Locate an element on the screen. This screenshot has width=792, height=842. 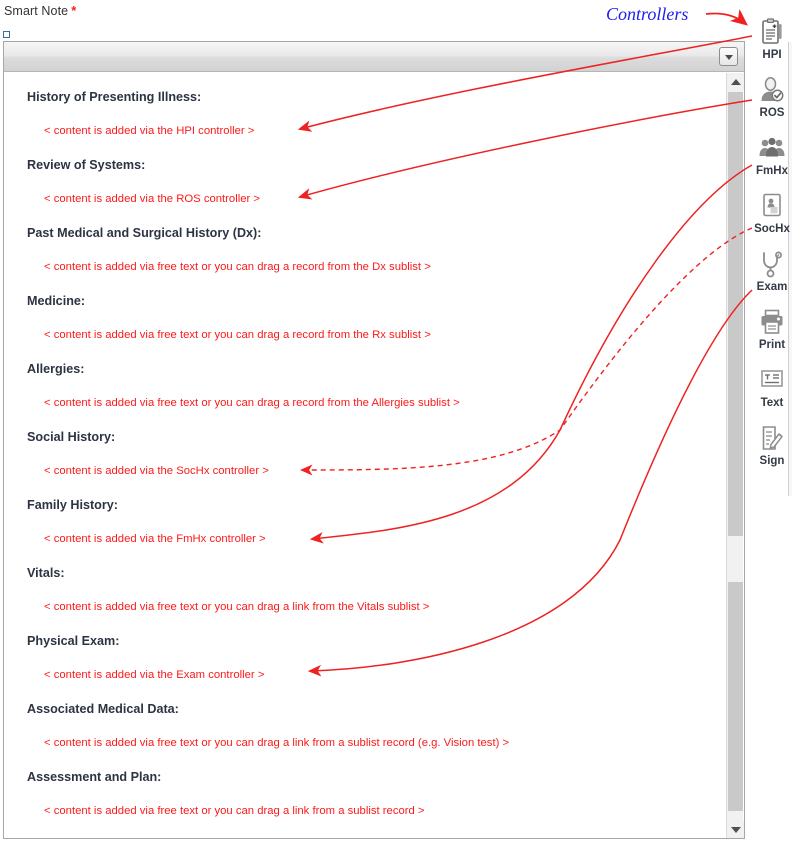
scrollbar-thumb-secondary is located at coordinates (735, 696).